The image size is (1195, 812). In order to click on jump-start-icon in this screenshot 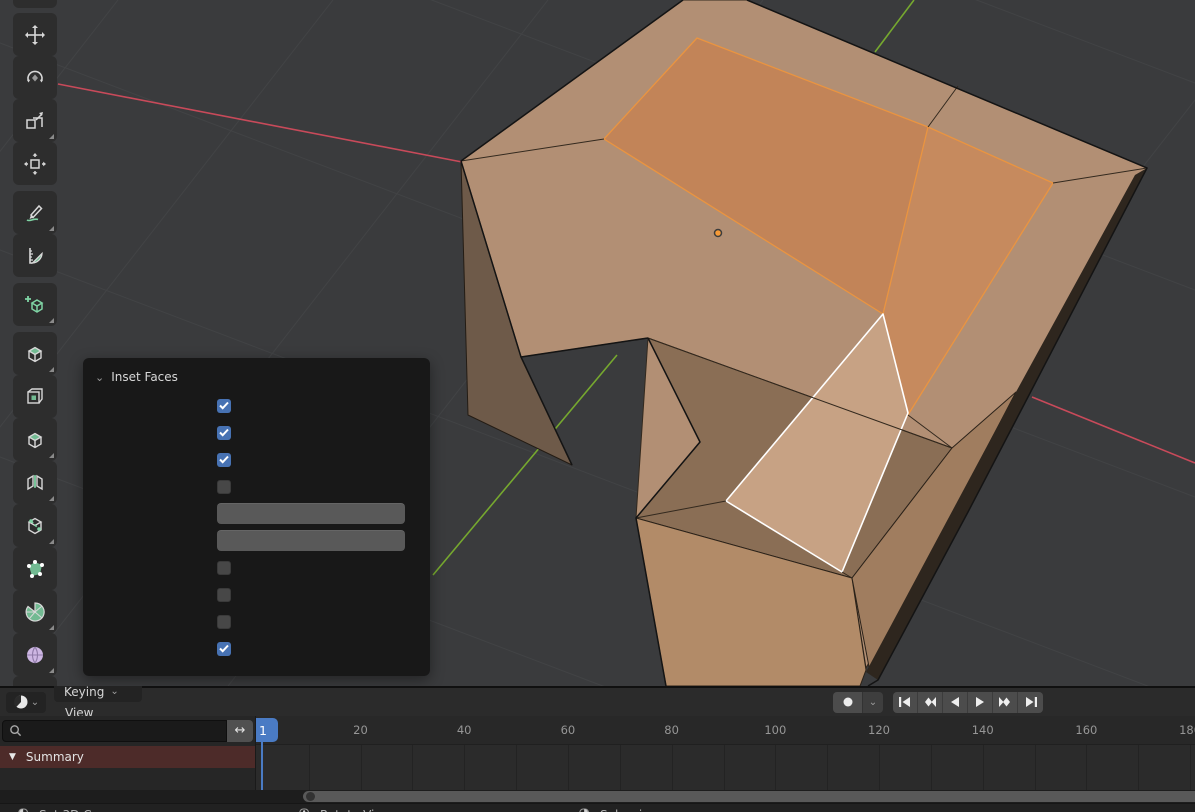, I will do `click(904, 702)`.